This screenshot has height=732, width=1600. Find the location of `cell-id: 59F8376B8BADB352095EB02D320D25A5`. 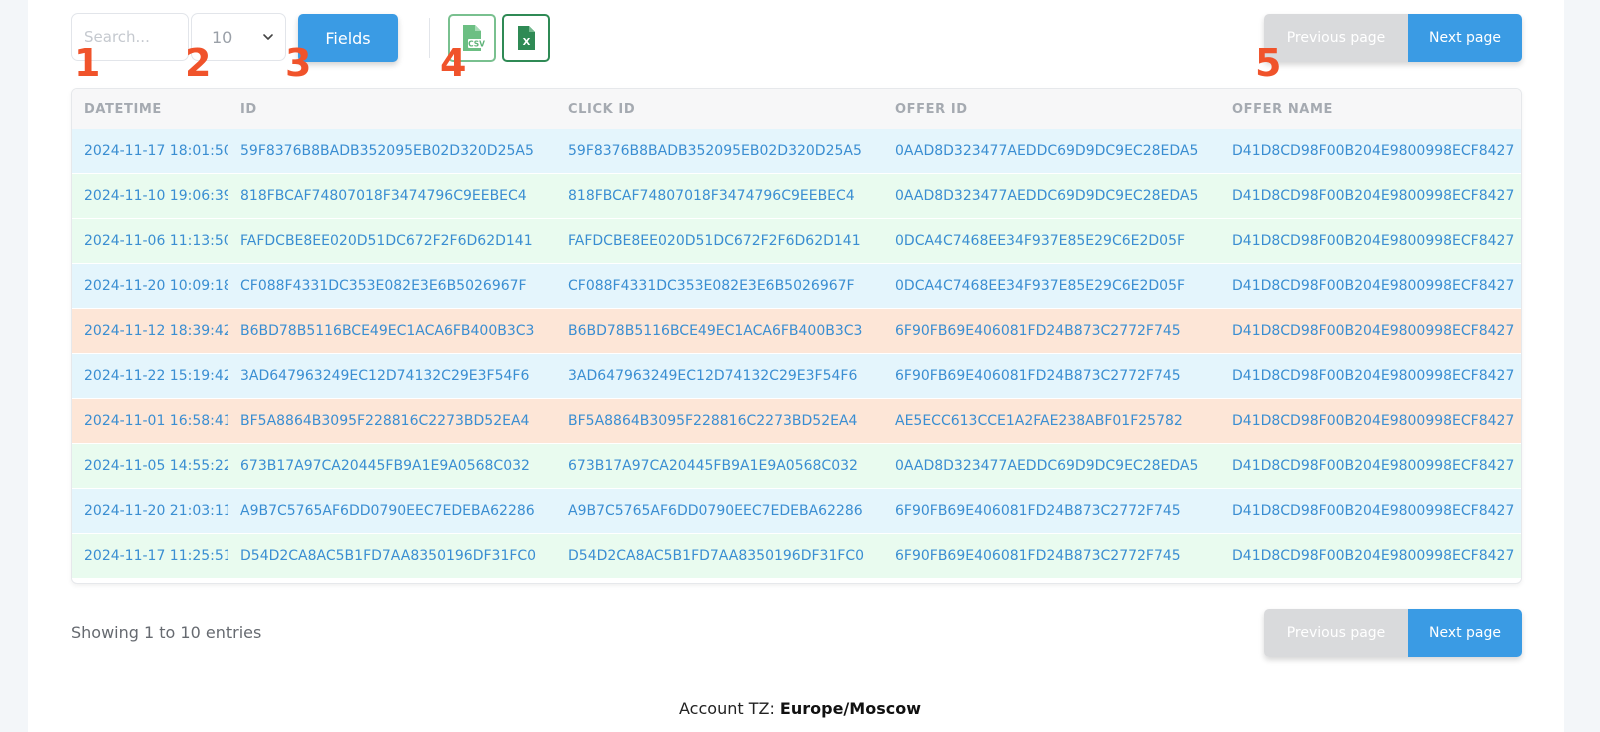

cell-id: 59F8376B8BADB352095EB02D320D25A5 is located at coordinates (392, 151).